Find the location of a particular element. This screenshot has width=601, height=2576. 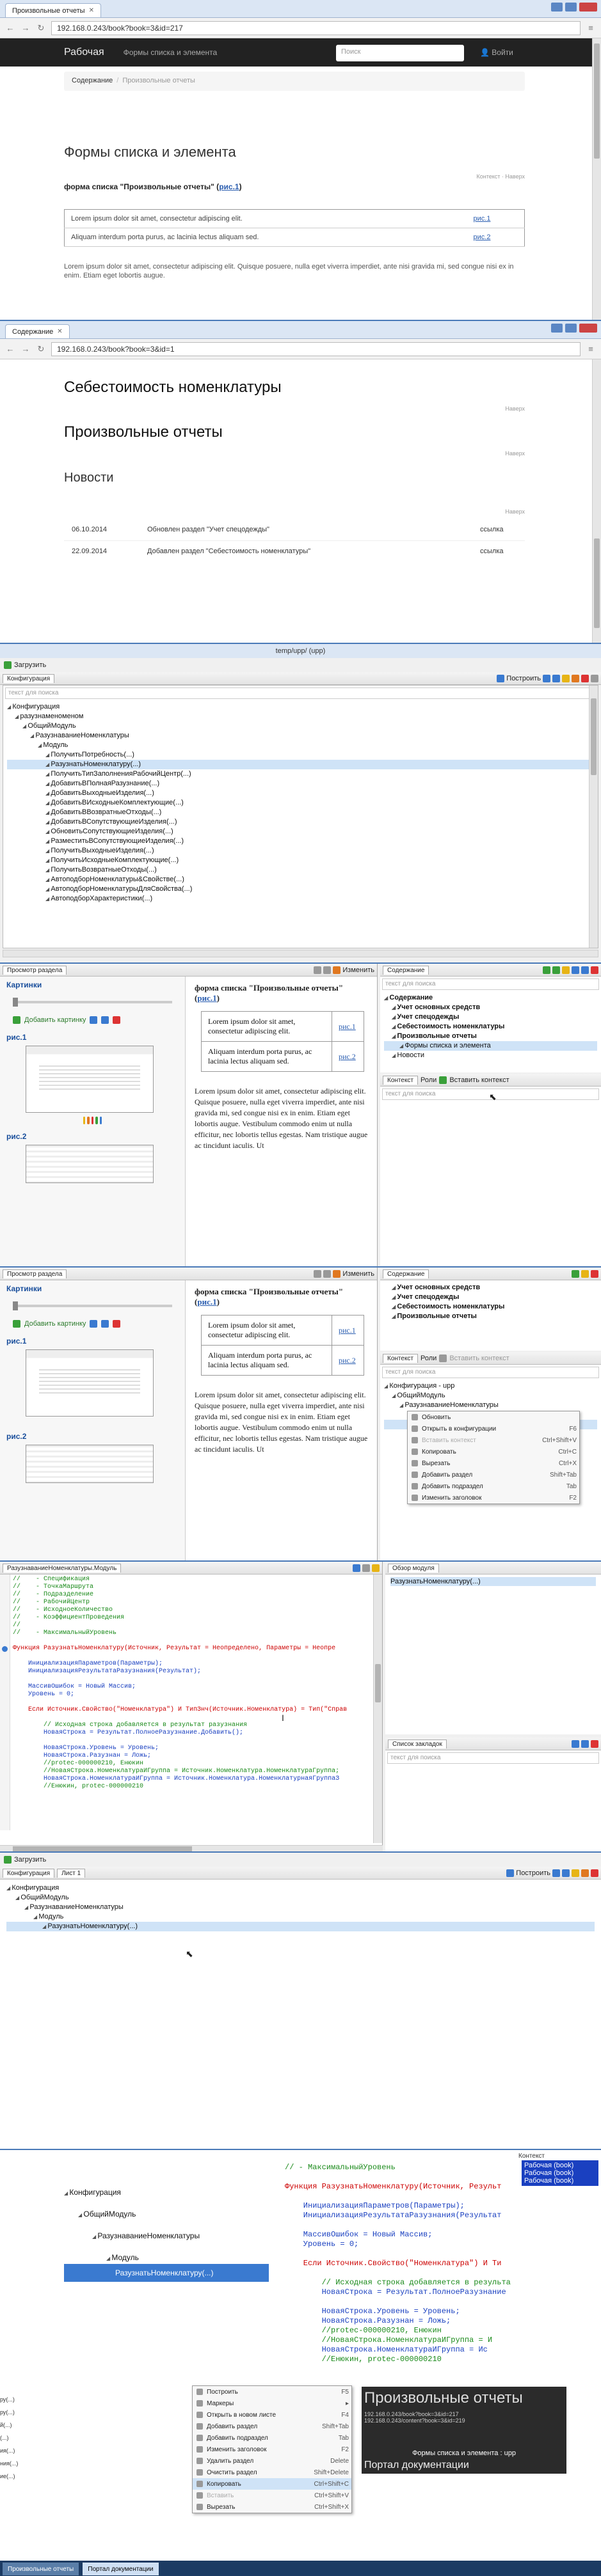

caption-link: рис.1 is located at coordinates (206, 1302).